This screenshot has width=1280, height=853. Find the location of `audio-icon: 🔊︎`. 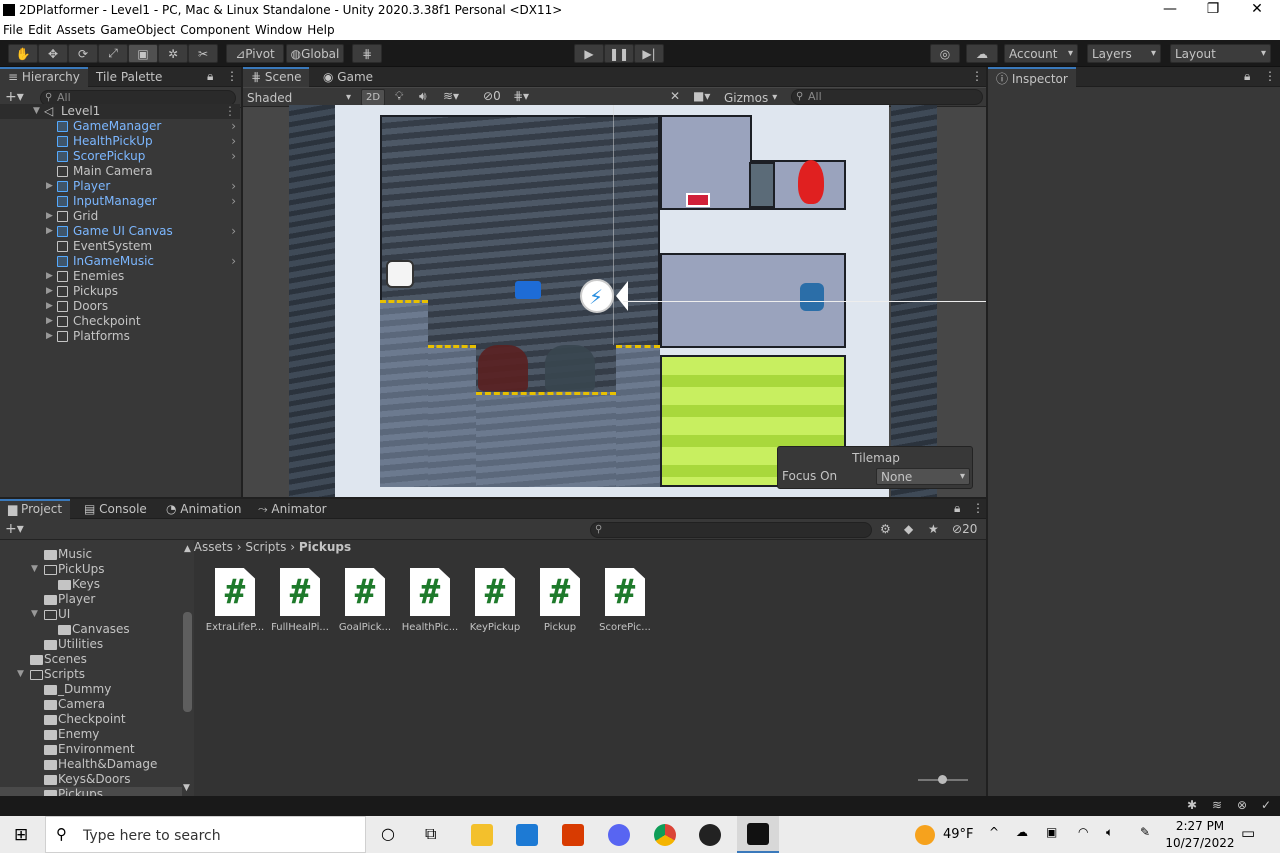

audio-icon: 🔊︎ is located at coordinates (423, 96).